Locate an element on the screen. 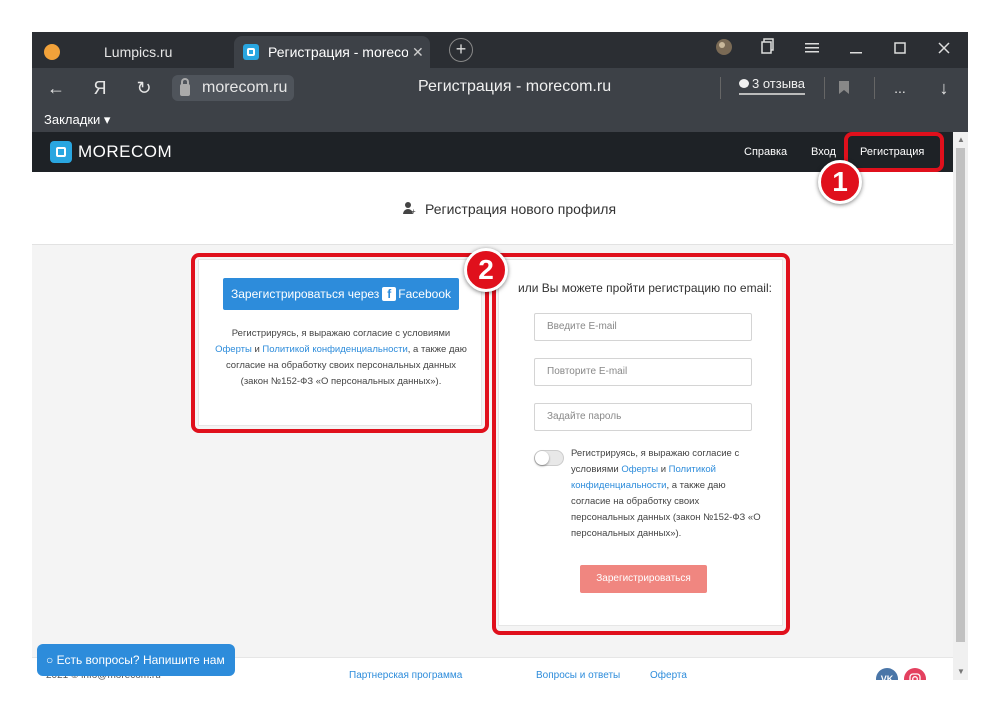 The width and height of the screenshot is (1000, 712). tab-label: Lumpics.ru is located at coordinates (138, 52).